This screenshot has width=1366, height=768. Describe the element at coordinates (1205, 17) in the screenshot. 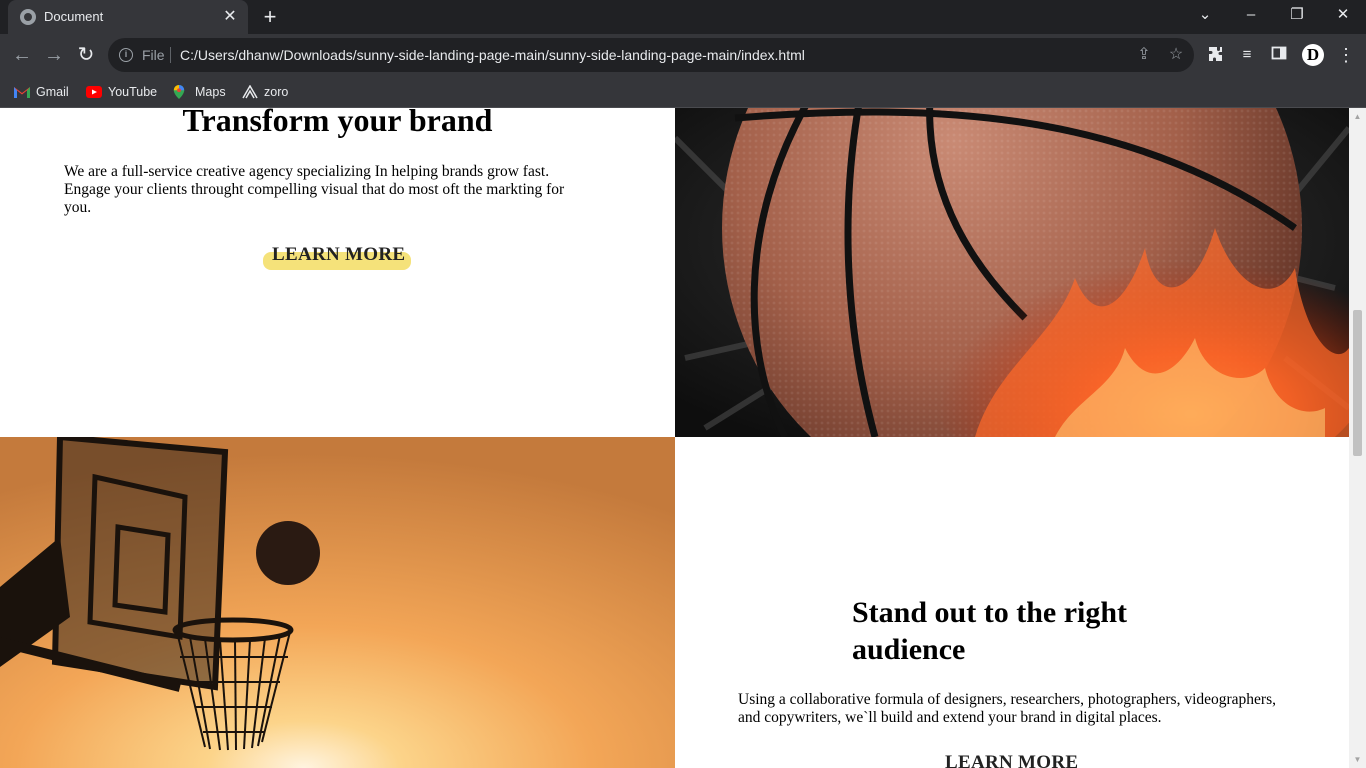

I see `tab-search-icon: ⌄` at that location.